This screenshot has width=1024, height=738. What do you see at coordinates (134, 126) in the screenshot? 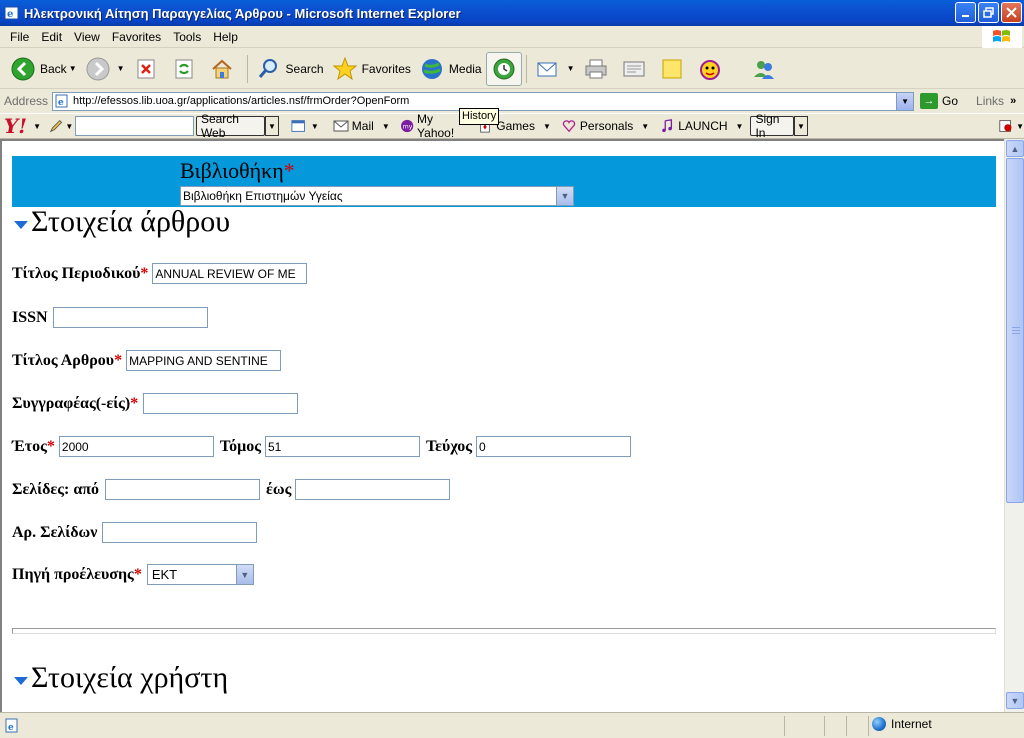
I see `yahoo-search-input` at bounding box center [134, 126].